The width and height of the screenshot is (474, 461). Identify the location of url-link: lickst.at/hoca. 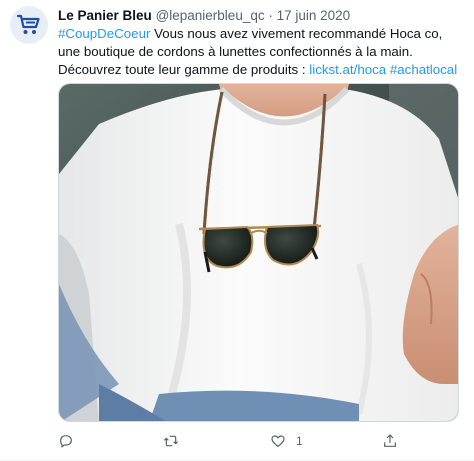
(347, 69).